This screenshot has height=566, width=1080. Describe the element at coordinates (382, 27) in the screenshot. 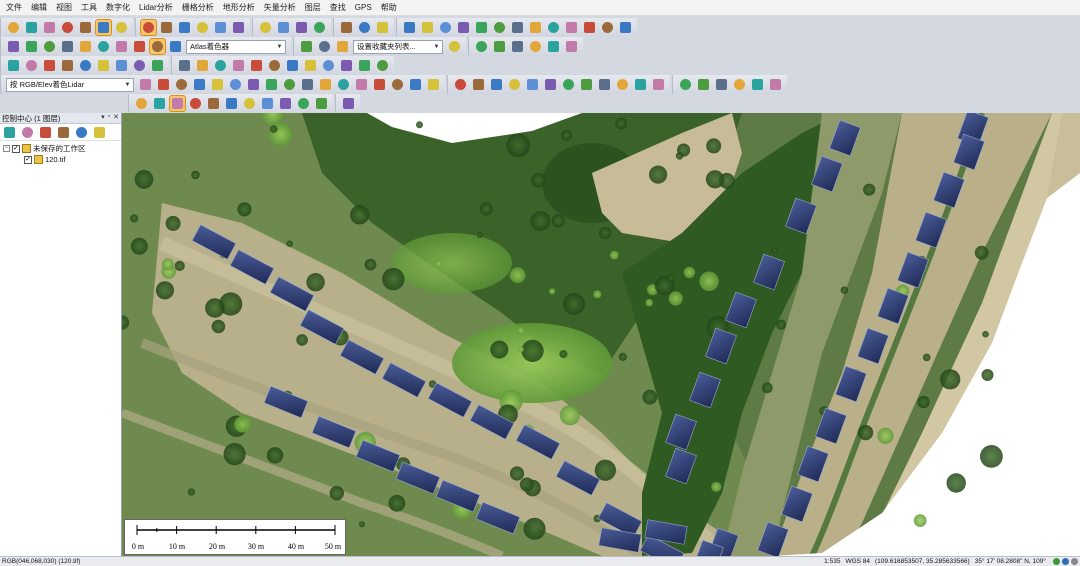

I see `measure-tool-3-icon` at that location.